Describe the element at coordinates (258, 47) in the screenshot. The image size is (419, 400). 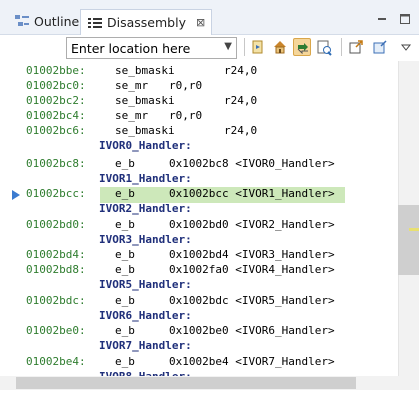
I see `go-to-address-button` at that location.